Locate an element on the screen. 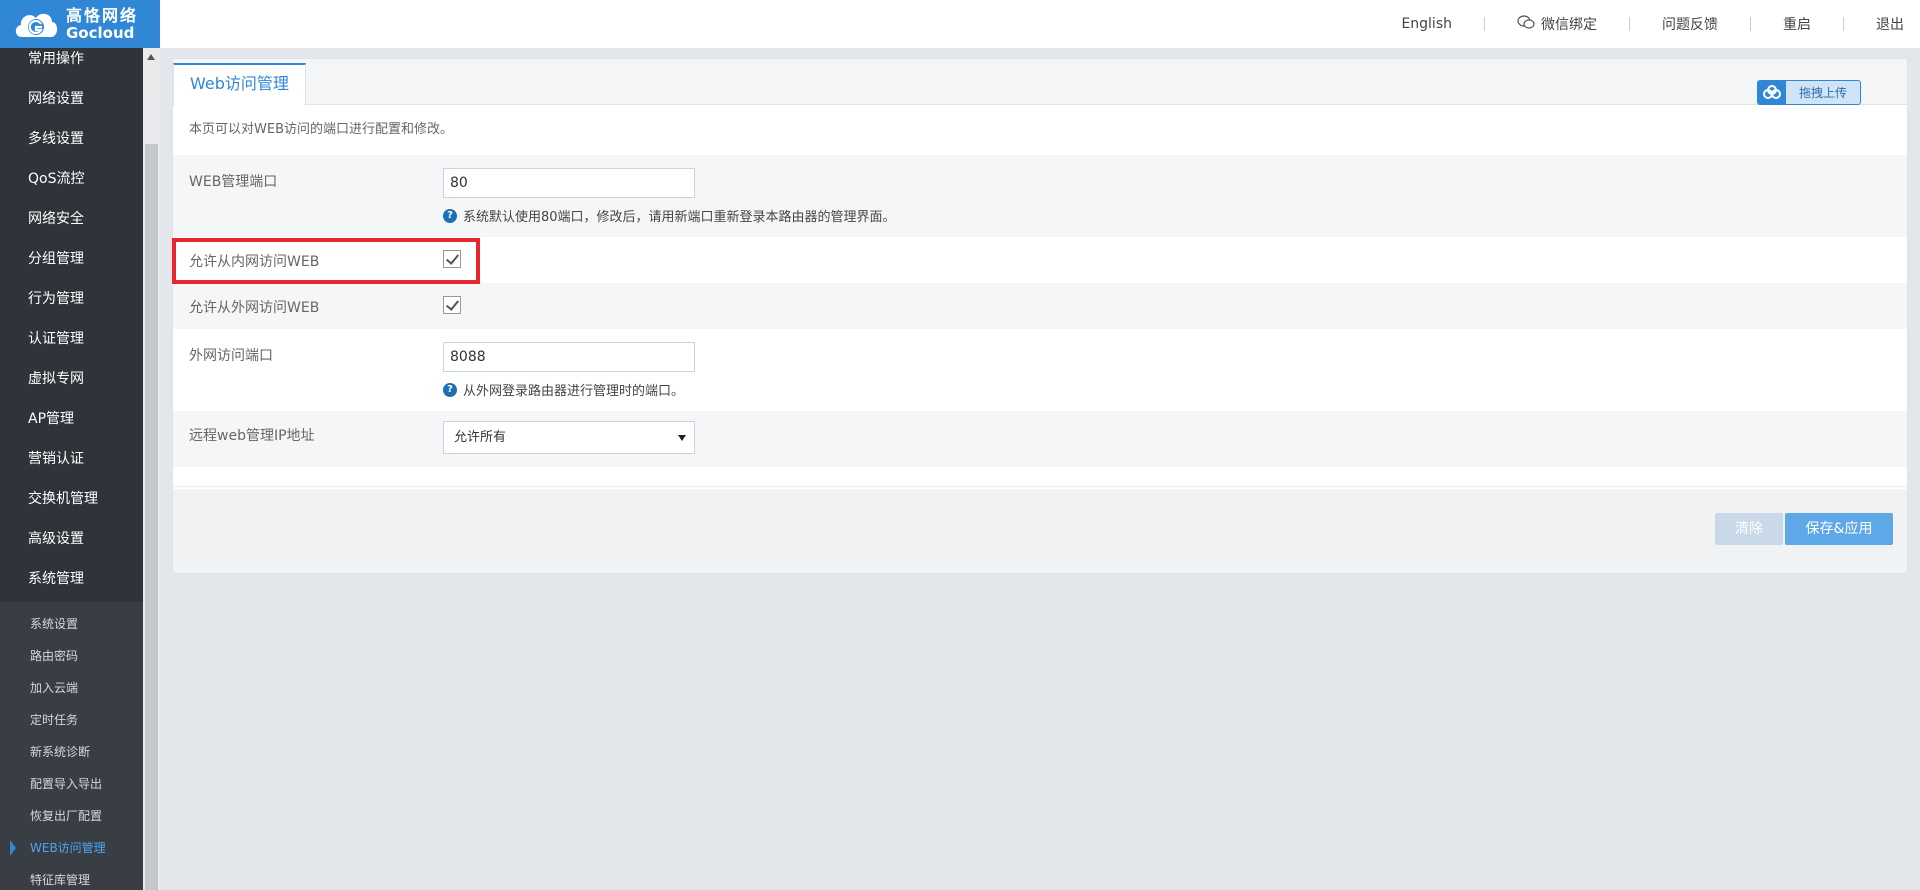  web-port-label: WEB管理端口 is located at coordinates (233, 182).